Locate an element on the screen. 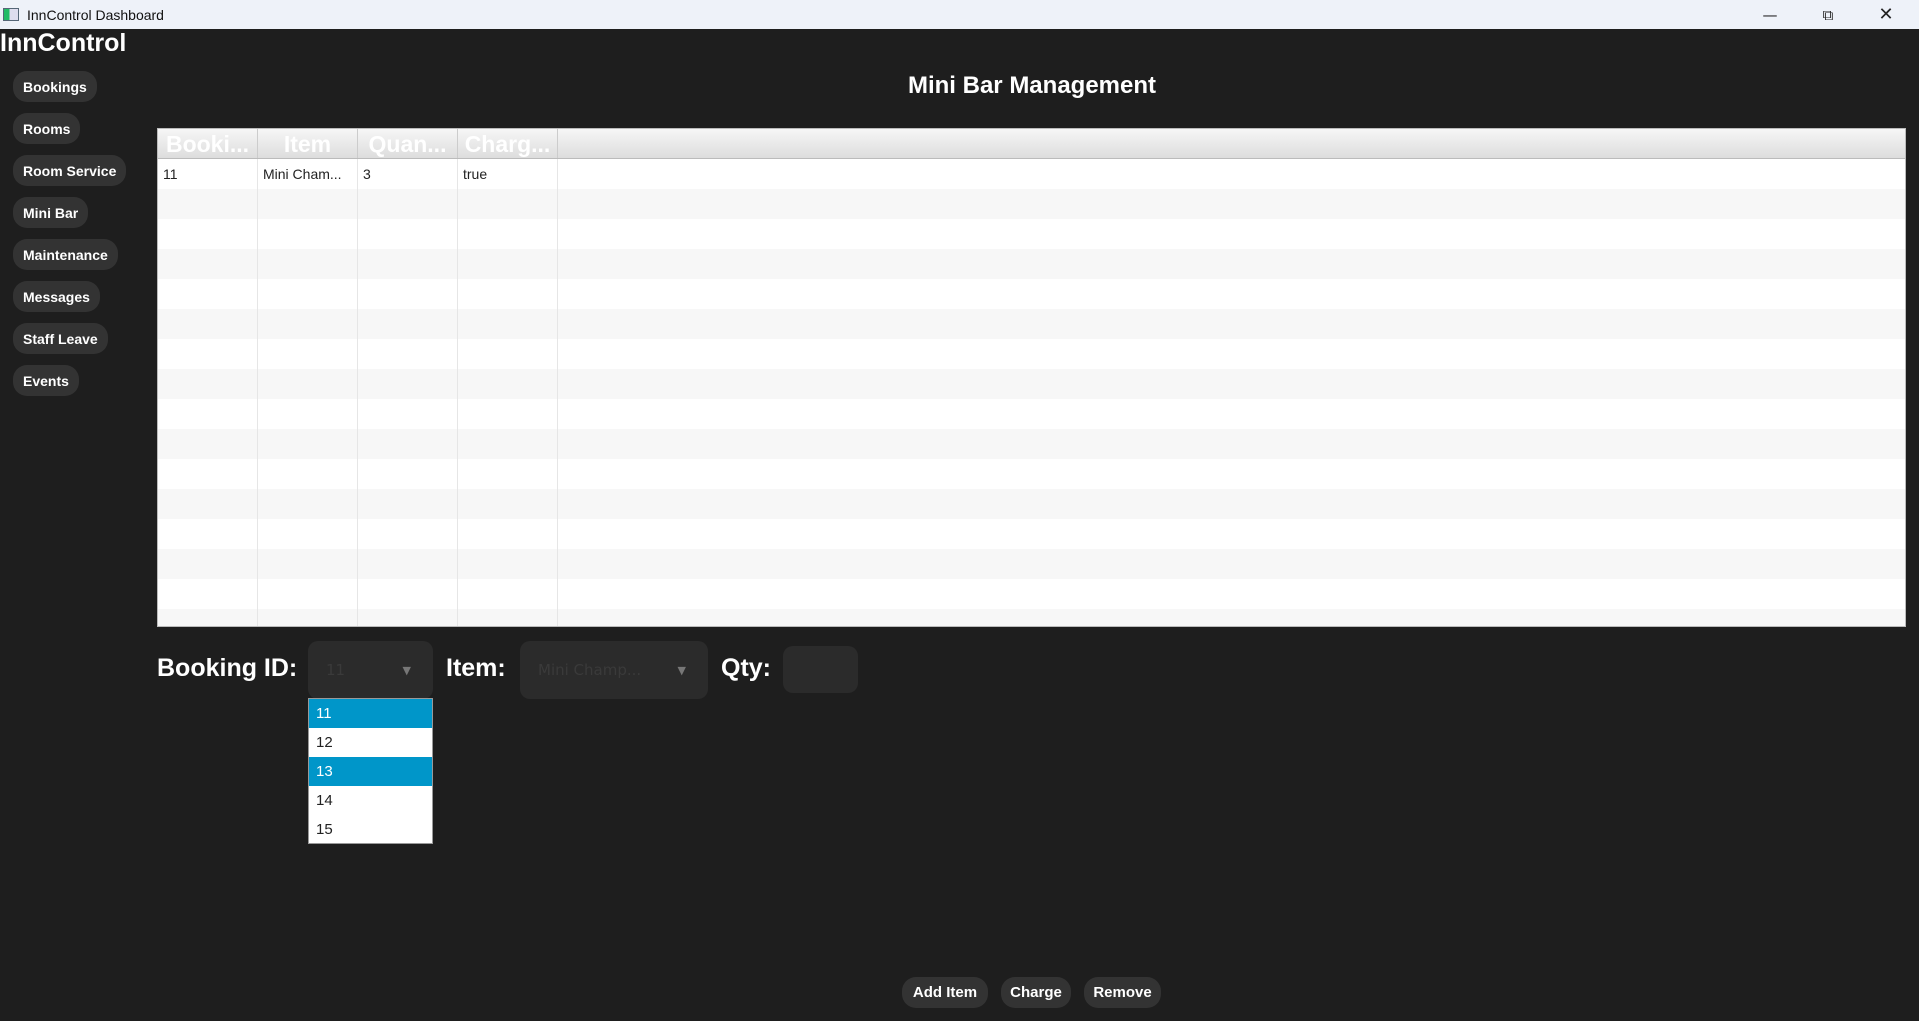 This screenshot has width=1919, height=1021. sidebar-item-maintenance: Maintenance is located at coordinates (65, 254).